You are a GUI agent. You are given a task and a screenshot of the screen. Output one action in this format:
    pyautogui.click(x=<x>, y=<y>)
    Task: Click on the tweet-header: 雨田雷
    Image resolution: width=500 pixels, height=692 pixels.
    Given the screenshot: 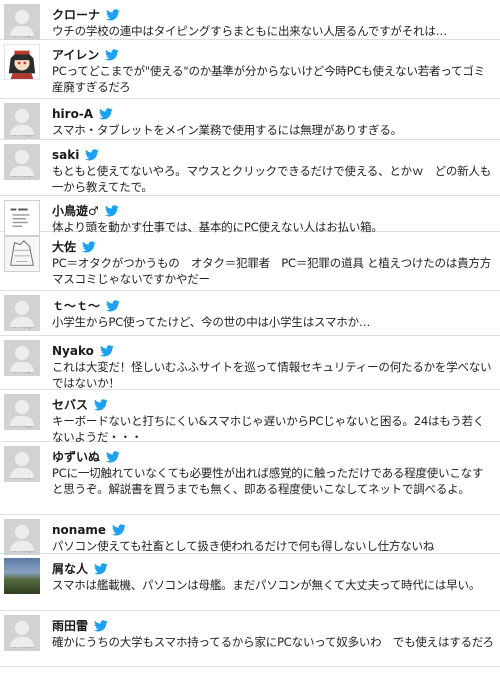 What is the action you would take?
    pyautogui.click(x=273, y=624)
    